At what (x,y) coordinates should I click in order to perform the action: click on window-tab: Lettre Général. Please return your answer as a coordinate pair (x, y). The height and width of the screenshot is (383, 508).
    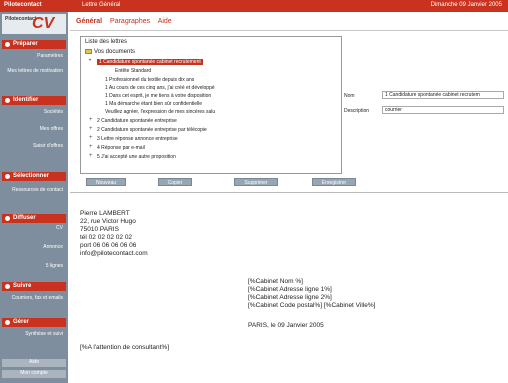
    Looking at the image, I should click on (101, 5).